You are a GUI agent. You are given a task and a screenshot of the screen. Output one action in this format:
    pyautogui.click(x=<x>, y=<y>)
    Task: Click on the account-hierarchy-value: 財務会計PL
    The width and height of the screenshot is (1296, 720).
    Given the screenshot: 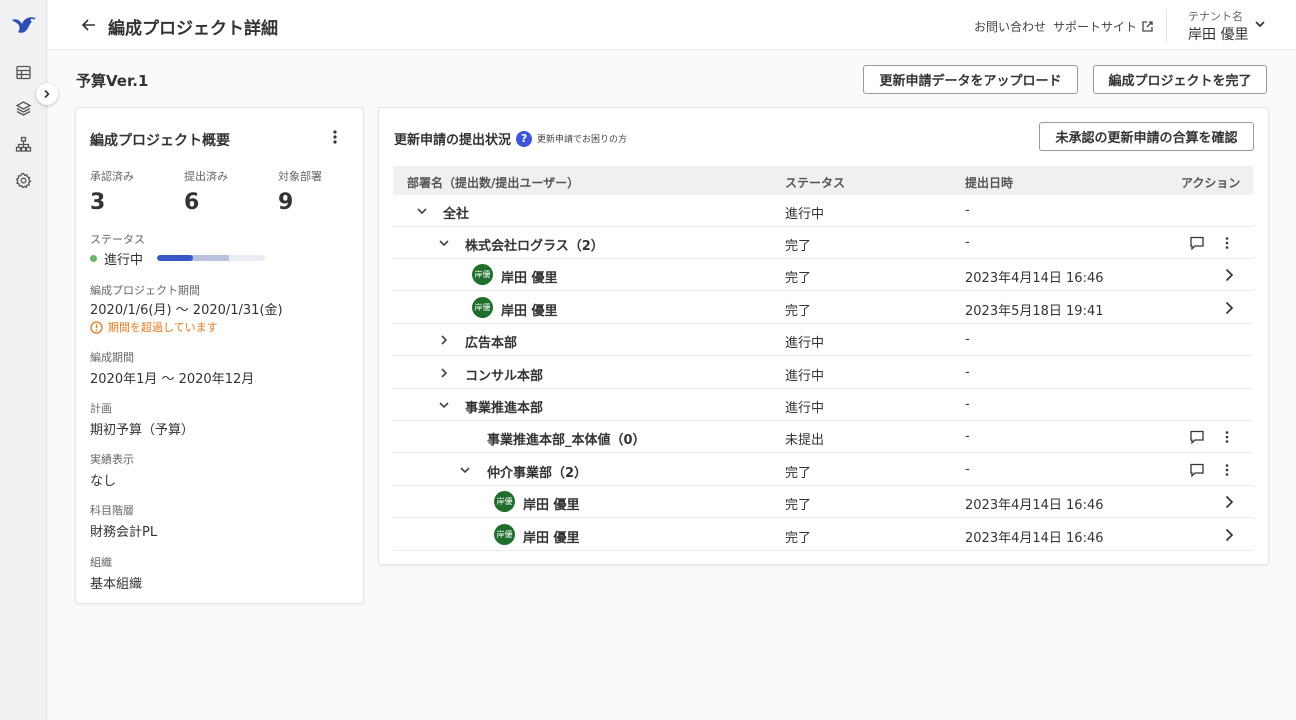 What is the action you would take?
    pyautogui.click(x=124, y=532)
    